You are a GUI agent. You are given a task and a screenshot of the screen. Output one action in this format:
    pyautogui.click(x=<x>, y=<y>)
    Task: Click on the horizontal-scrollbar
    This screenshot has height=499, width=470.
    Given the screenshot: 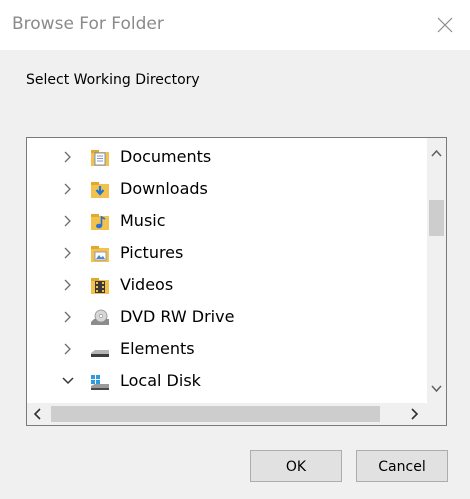 What is the action you would take?
    pyautogui.click(x=227, y=414)
    